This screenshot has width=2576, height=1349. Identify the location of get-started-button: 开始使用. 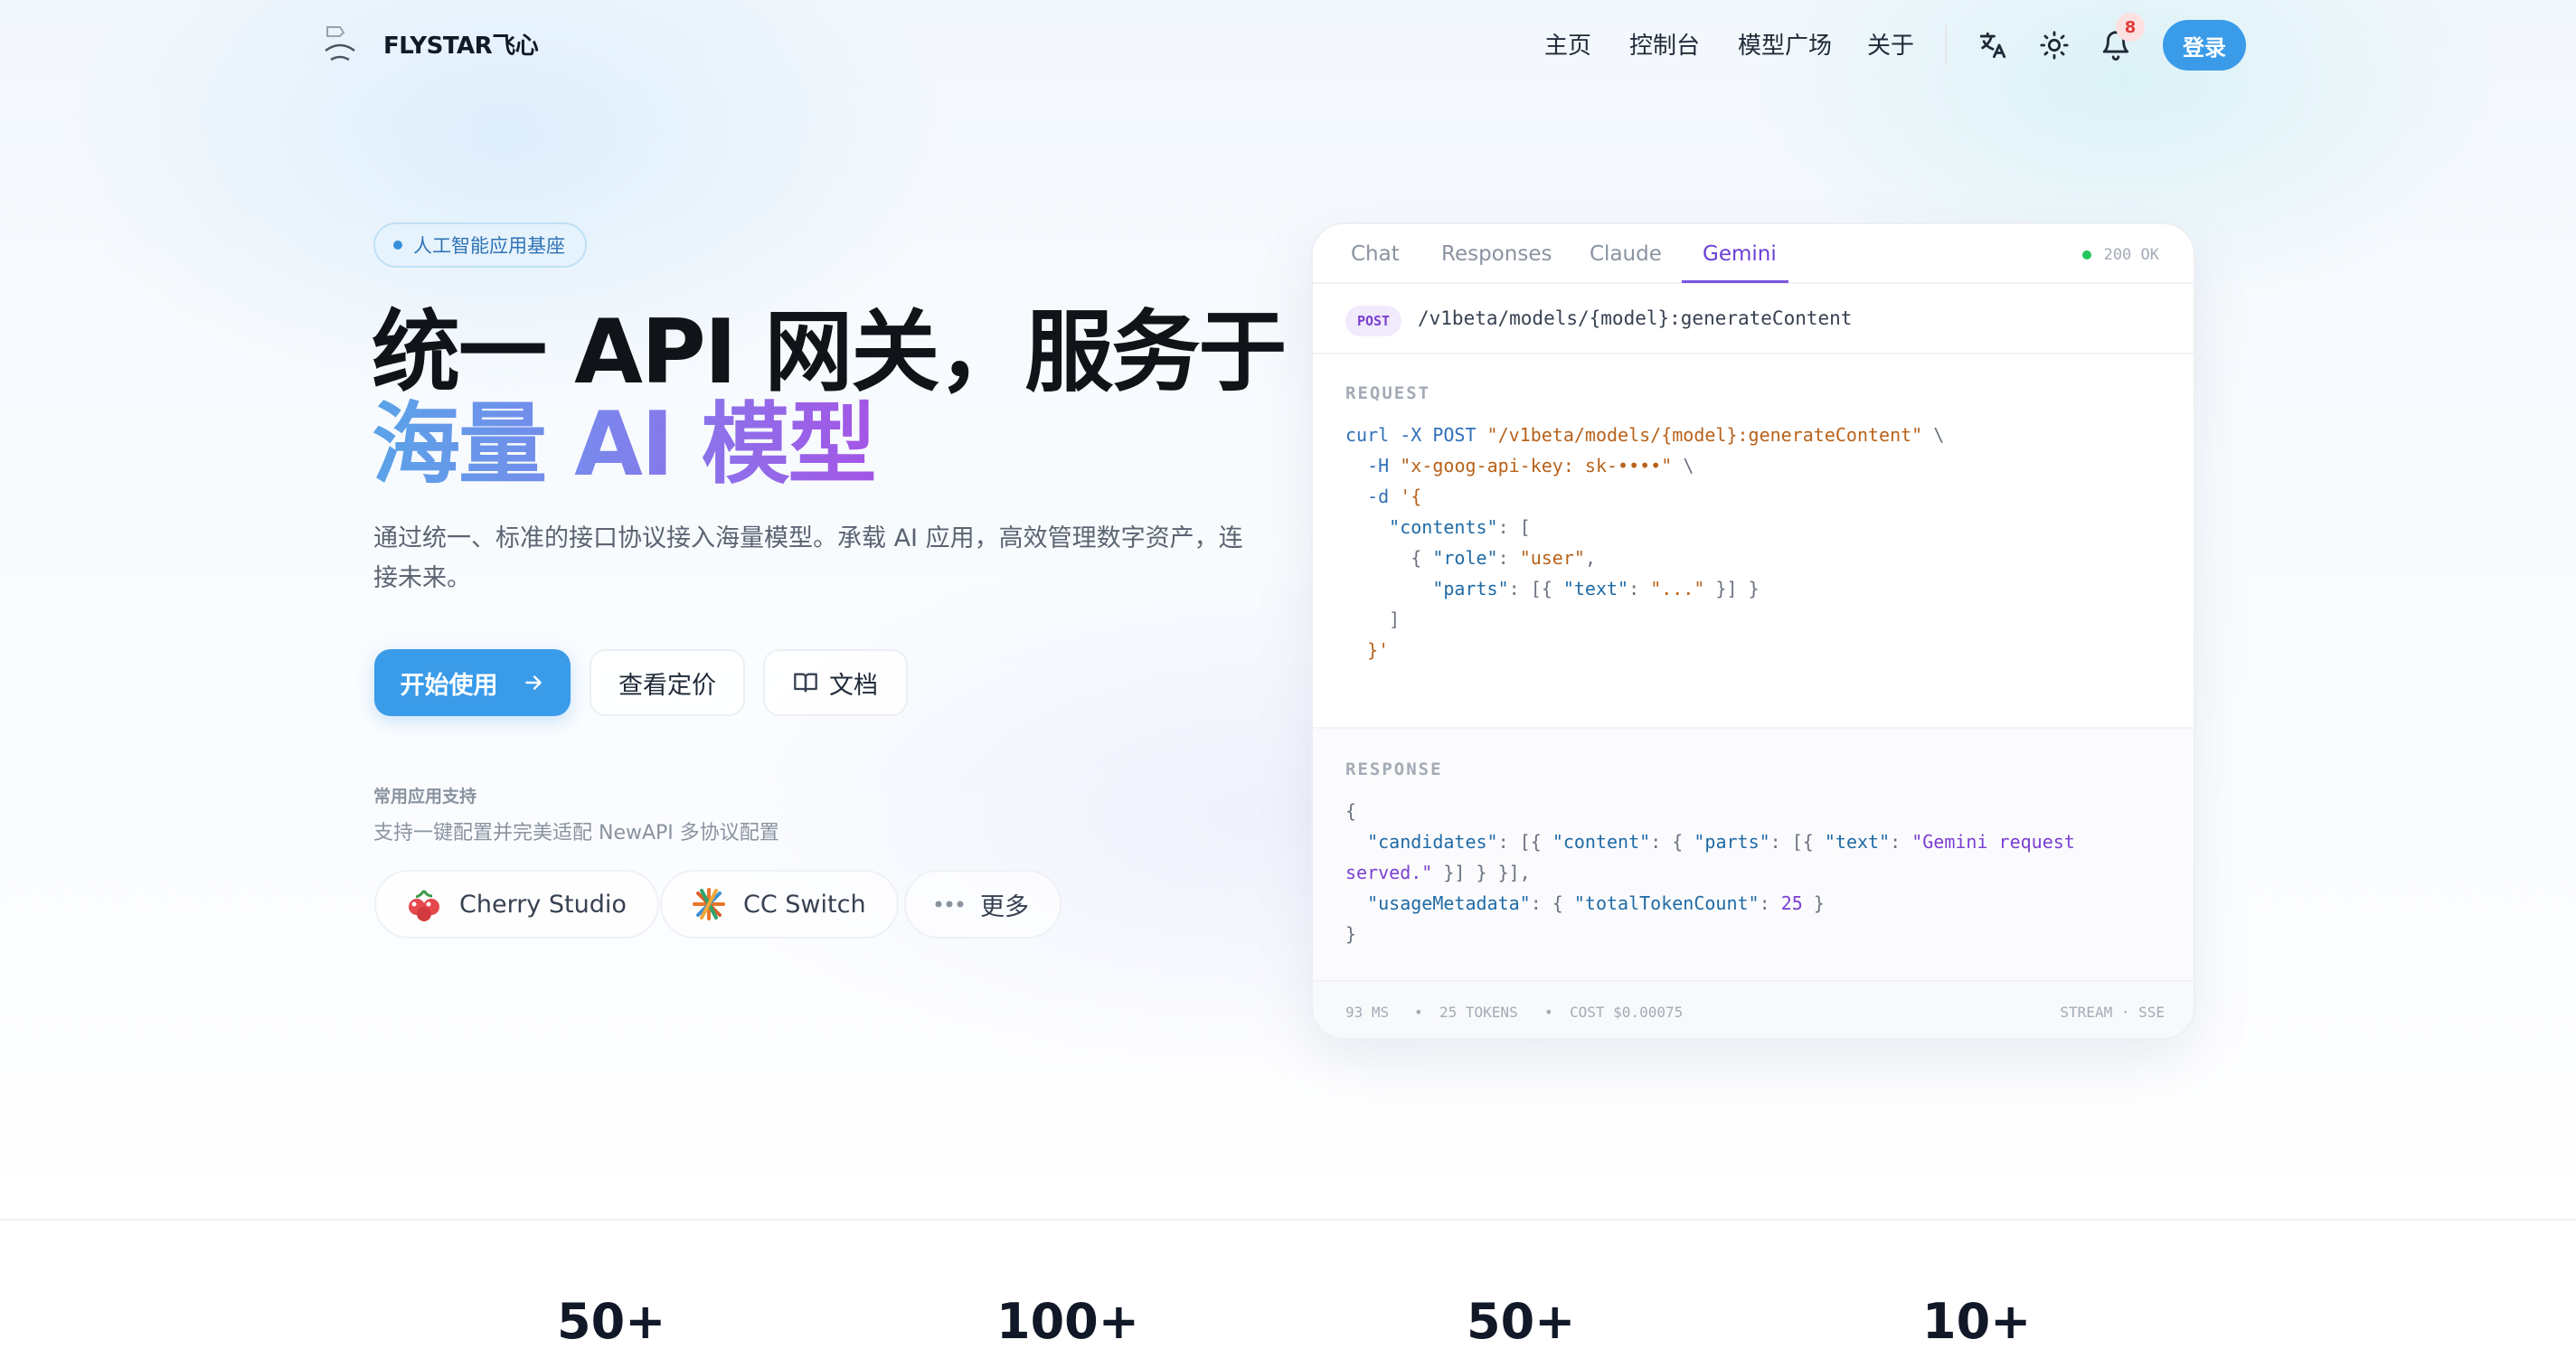
(472, 682).